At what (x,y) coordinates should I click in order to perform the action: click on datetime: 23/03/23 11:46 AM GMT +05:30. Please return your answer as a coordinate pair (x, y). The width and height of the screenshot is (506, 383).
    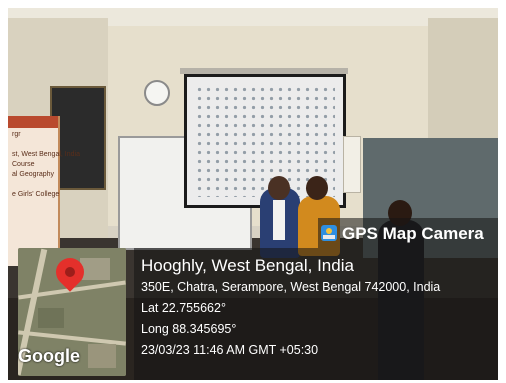
    Looking at the image, I should click on (230, 350).